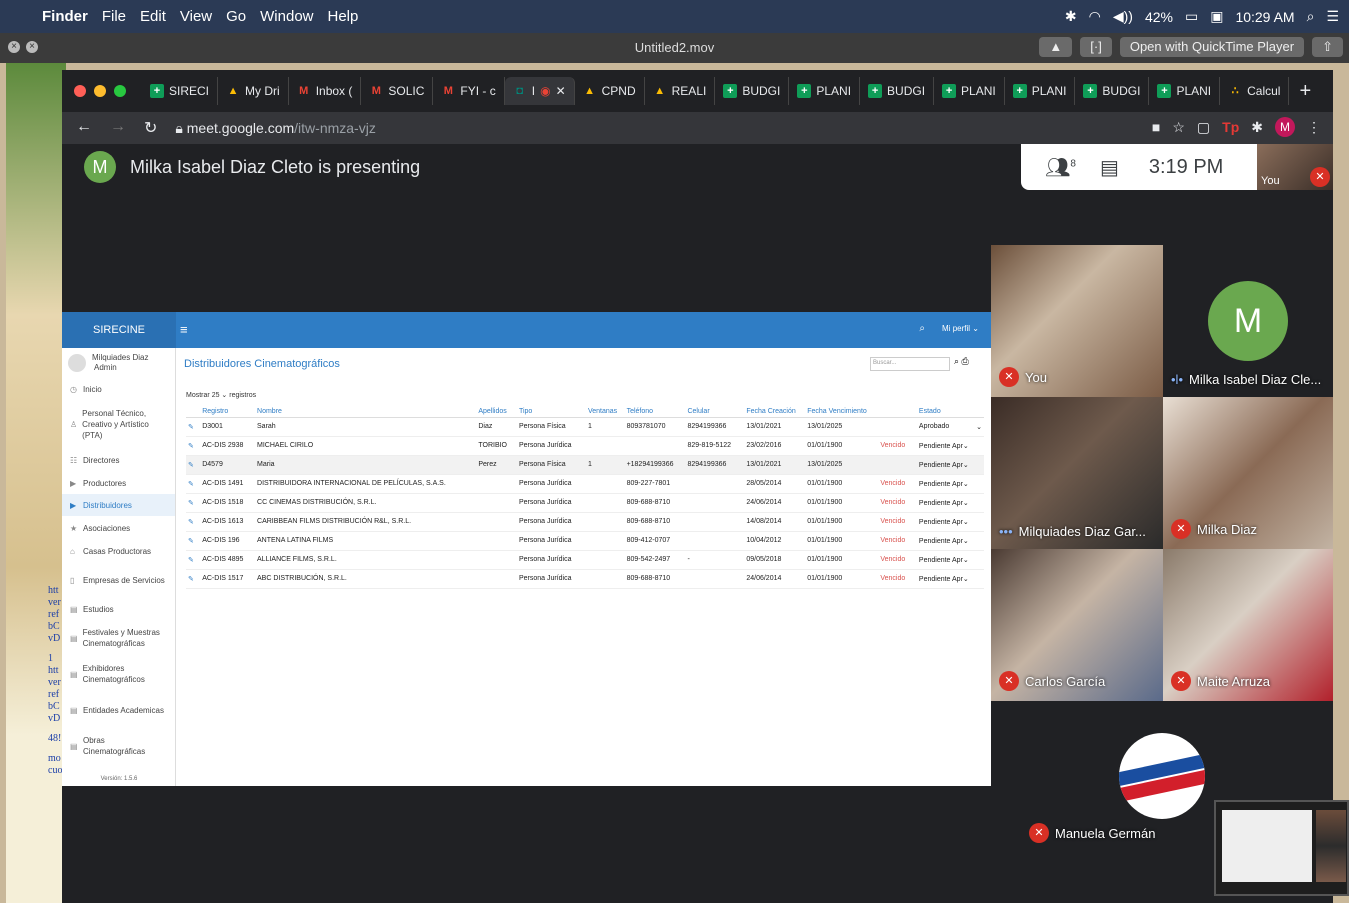  I want to click on sidebar-item-asociaciones: ★ Asociaciones, so click(118, 528).